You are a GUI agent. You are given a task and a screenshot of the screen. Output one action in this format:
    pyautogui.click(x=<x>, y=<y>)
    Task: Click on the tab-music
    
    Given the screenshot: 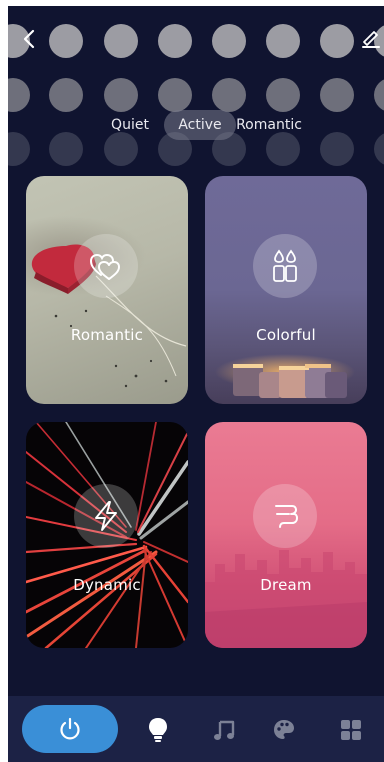 What is the action you would take?
    pyautogui.click(x=224, y=730)
    